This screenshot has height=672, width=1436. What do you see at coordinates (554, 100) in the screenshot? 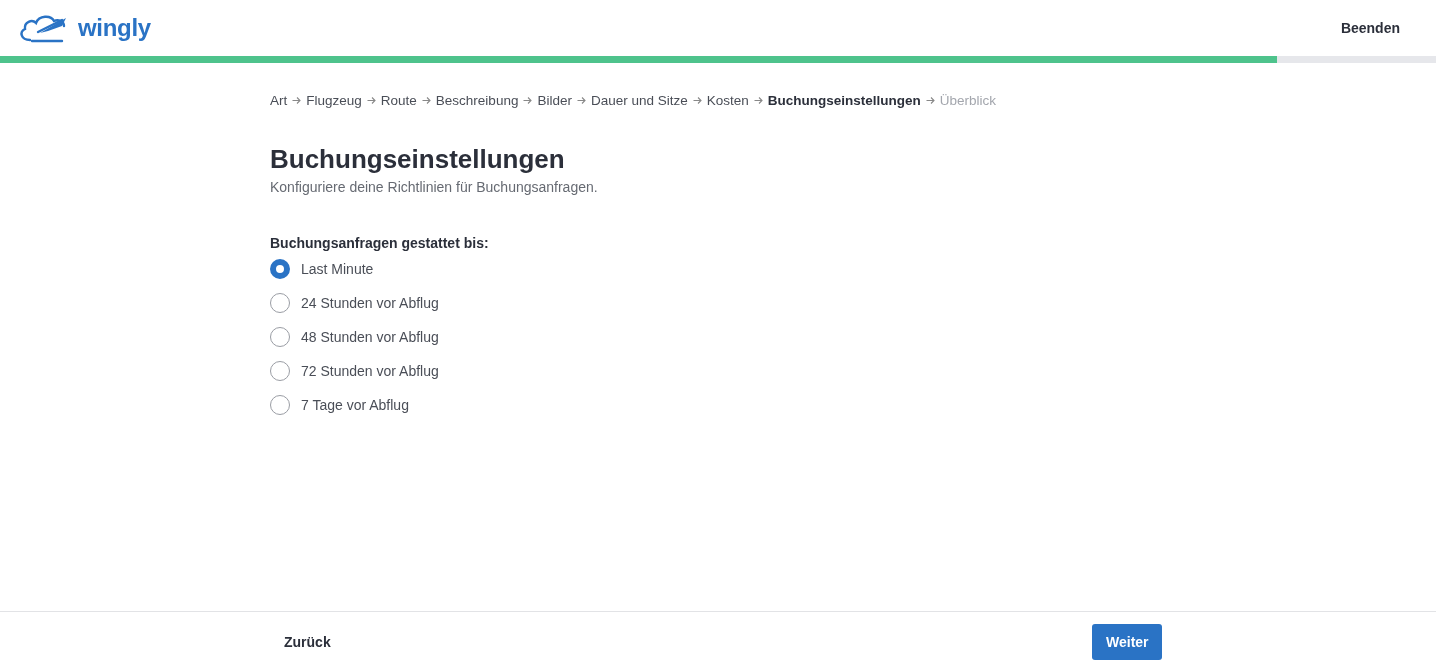
I see `breadcrumb-step: Bilder` at bounding box center [554, 100].